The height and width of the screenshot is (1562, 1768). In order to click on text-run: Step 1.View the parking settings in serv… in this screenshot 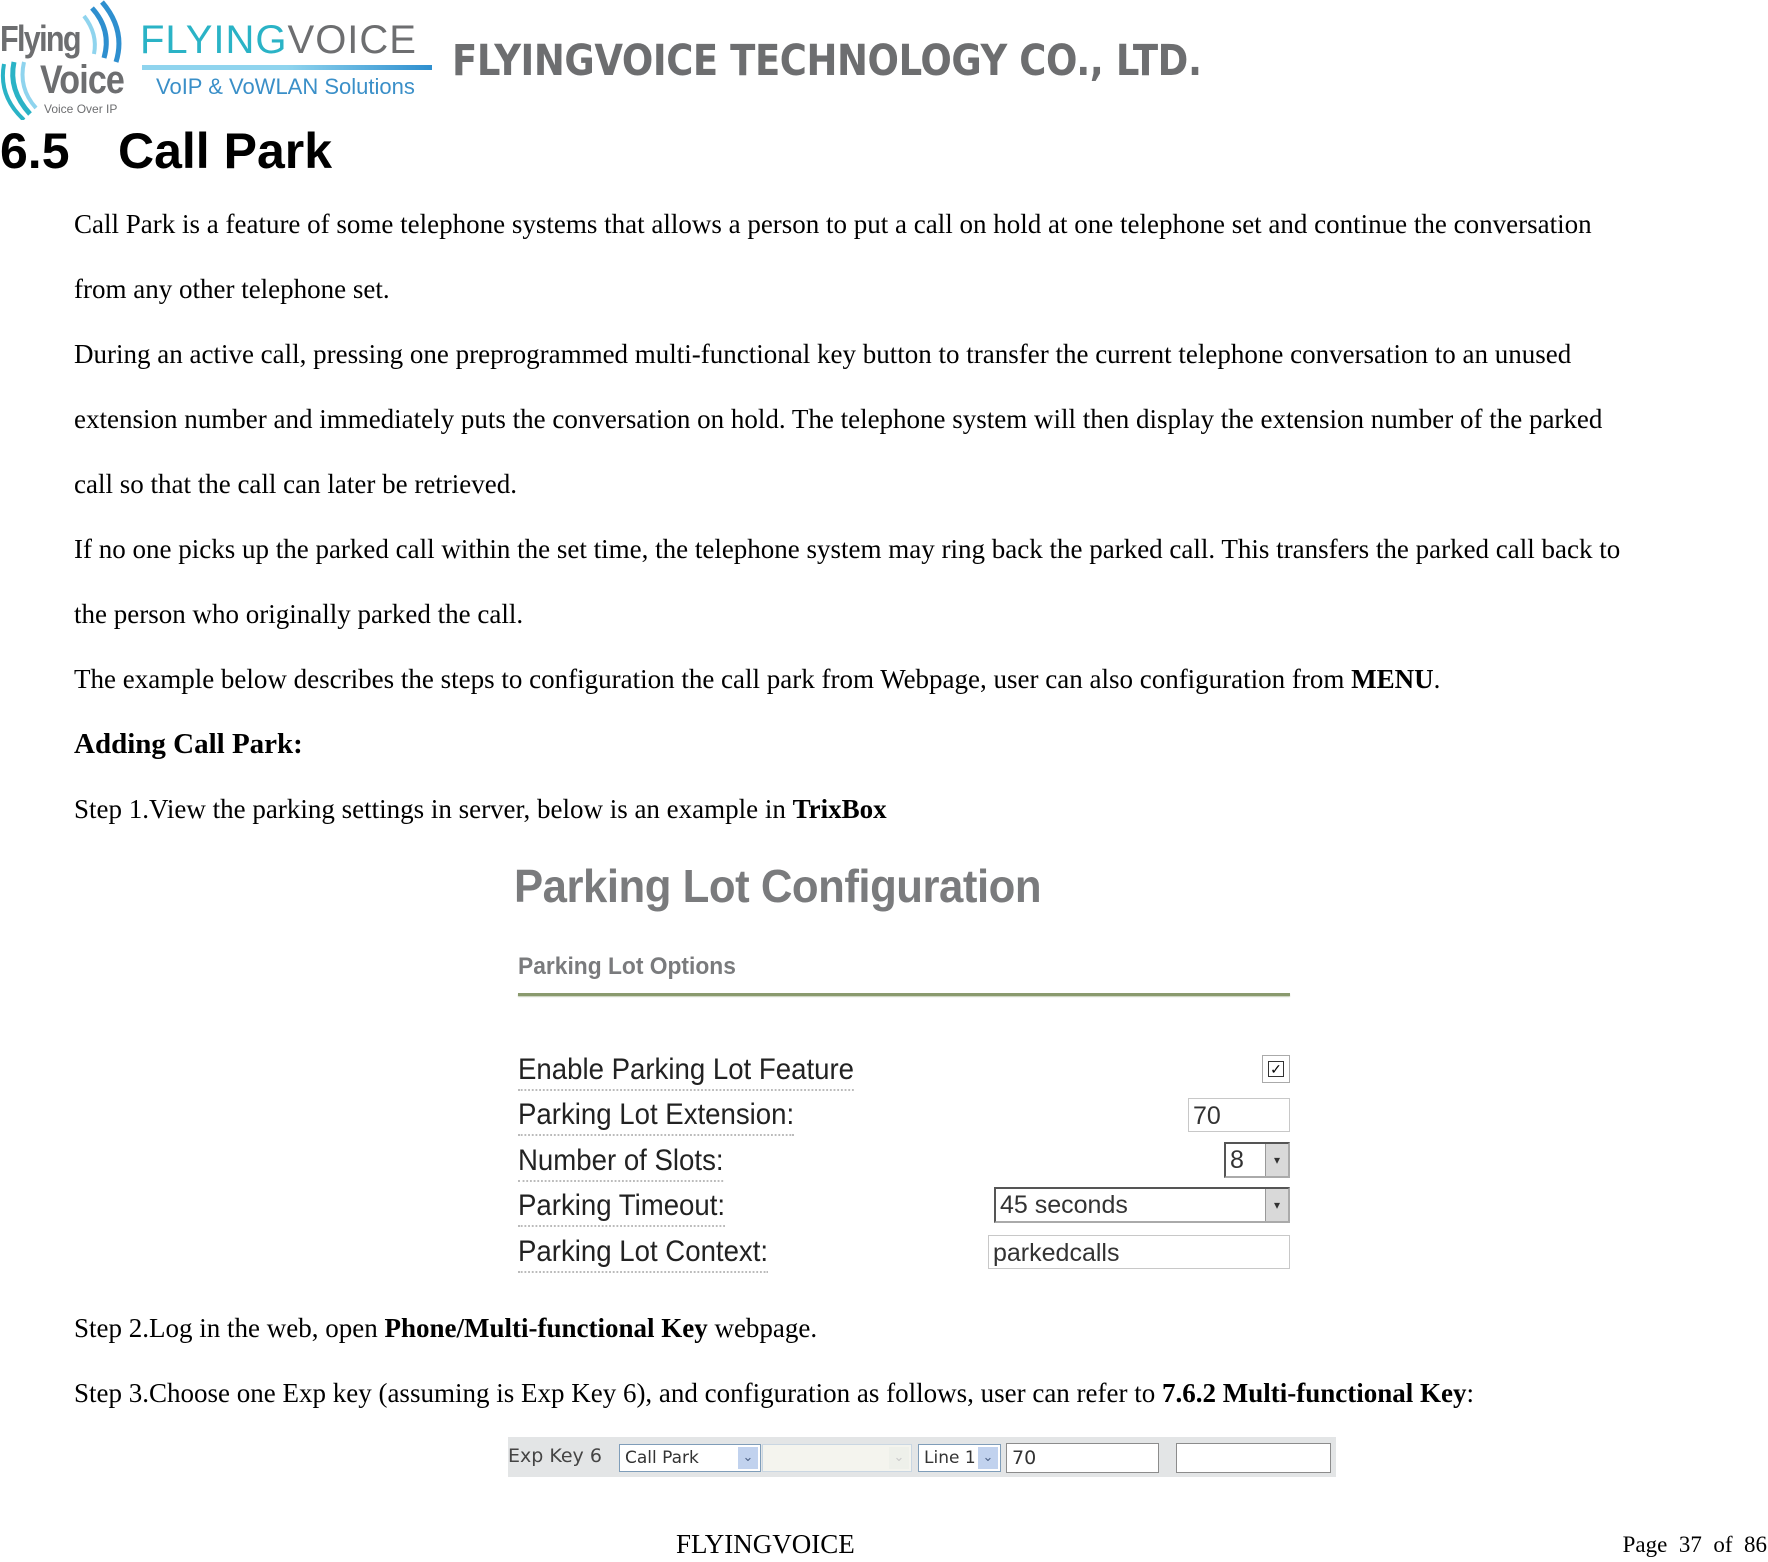, I will do `click(433, 809)`.